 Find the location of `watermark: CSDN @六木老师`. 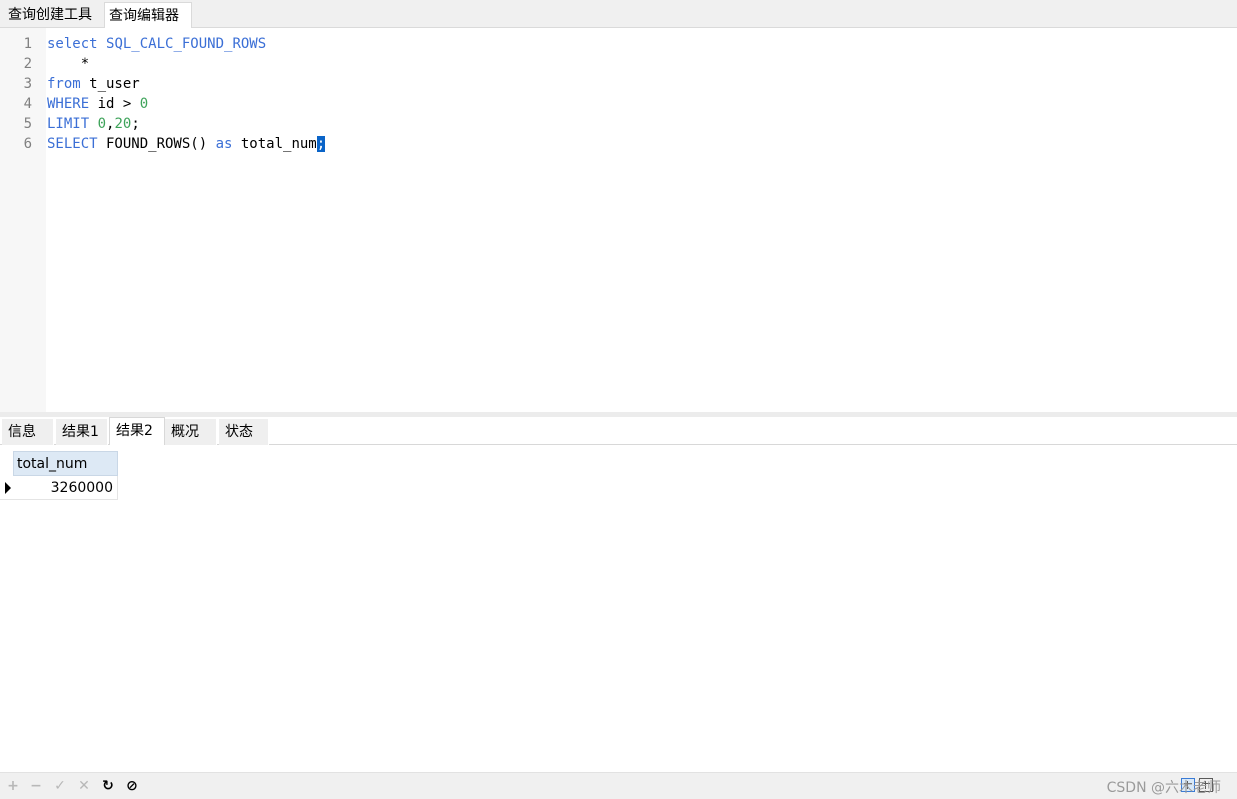

watermark: CSDN @六木老师 is located at coordinates (1163, 788).